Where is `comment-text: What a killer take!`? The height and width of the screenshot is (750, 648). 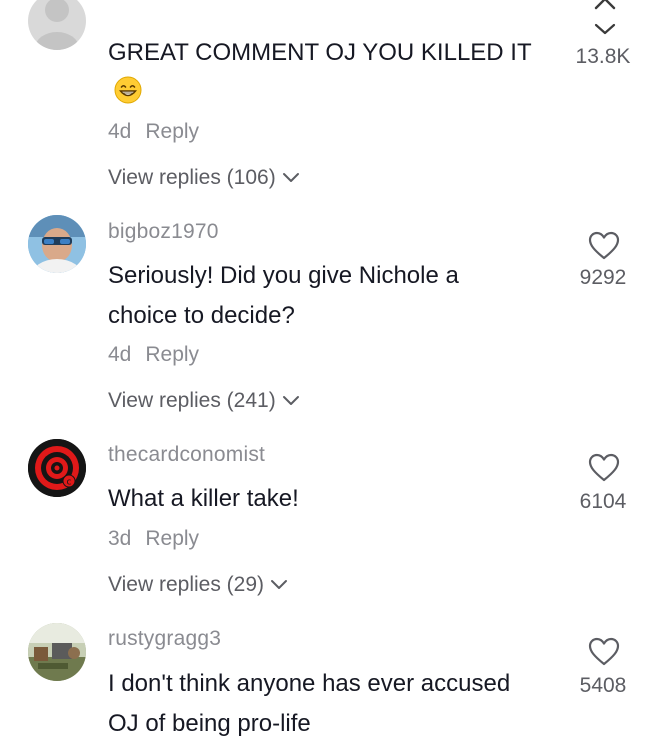
comment-text: What a killer take! is located at coordinates (203, 498).